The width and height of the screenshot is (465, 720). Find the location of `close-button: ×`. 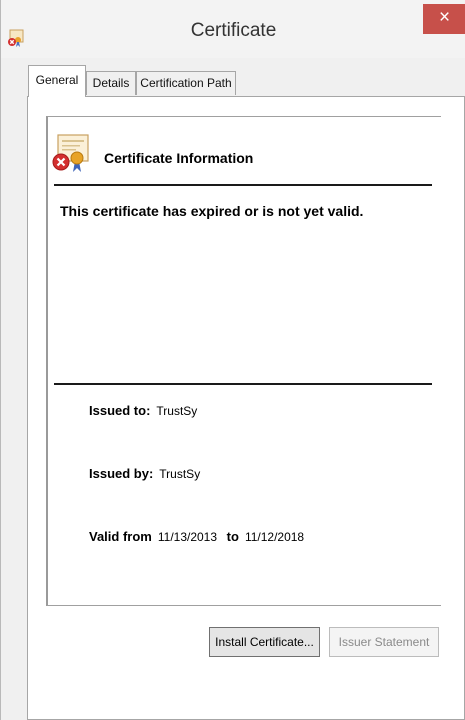

close-button: × is located at coordinates (444, 19).